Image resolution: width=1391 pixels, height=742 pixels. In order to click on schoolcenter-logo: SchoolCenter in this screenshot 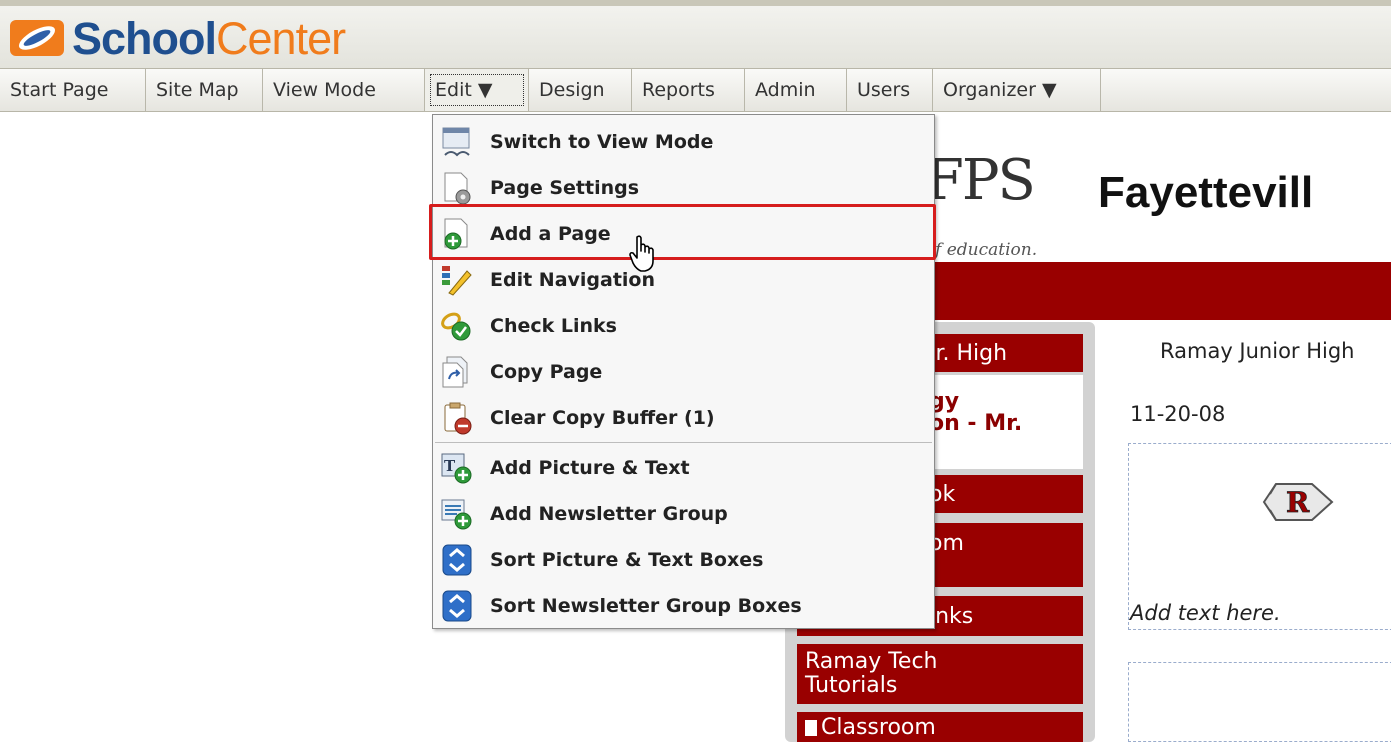, I will do `click(177, 38)`.